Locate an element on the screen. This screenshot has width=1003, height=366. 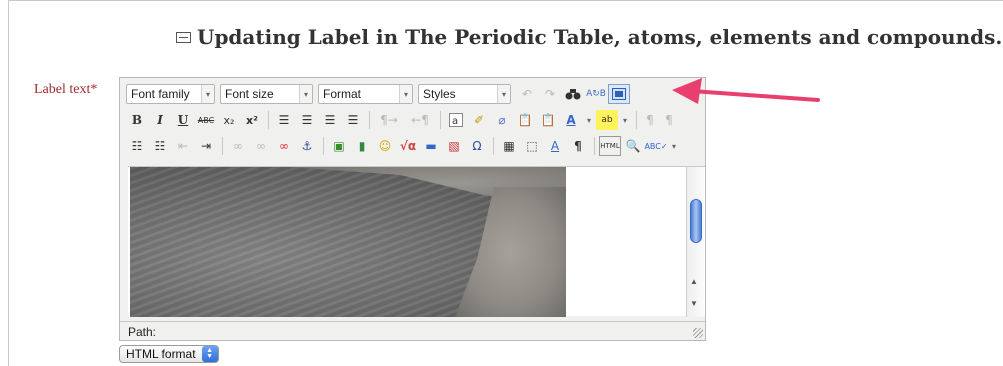
underline-button: U is located at coordinates (183, 120).